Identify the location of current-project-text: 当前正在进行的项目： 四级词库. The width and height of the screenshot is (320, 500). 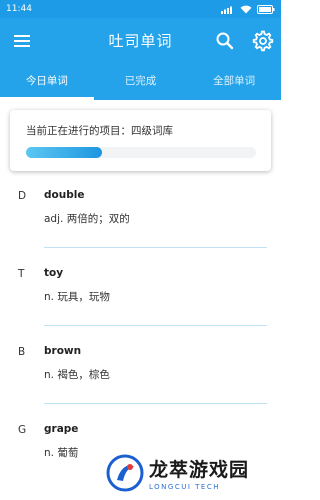
(99, 130).